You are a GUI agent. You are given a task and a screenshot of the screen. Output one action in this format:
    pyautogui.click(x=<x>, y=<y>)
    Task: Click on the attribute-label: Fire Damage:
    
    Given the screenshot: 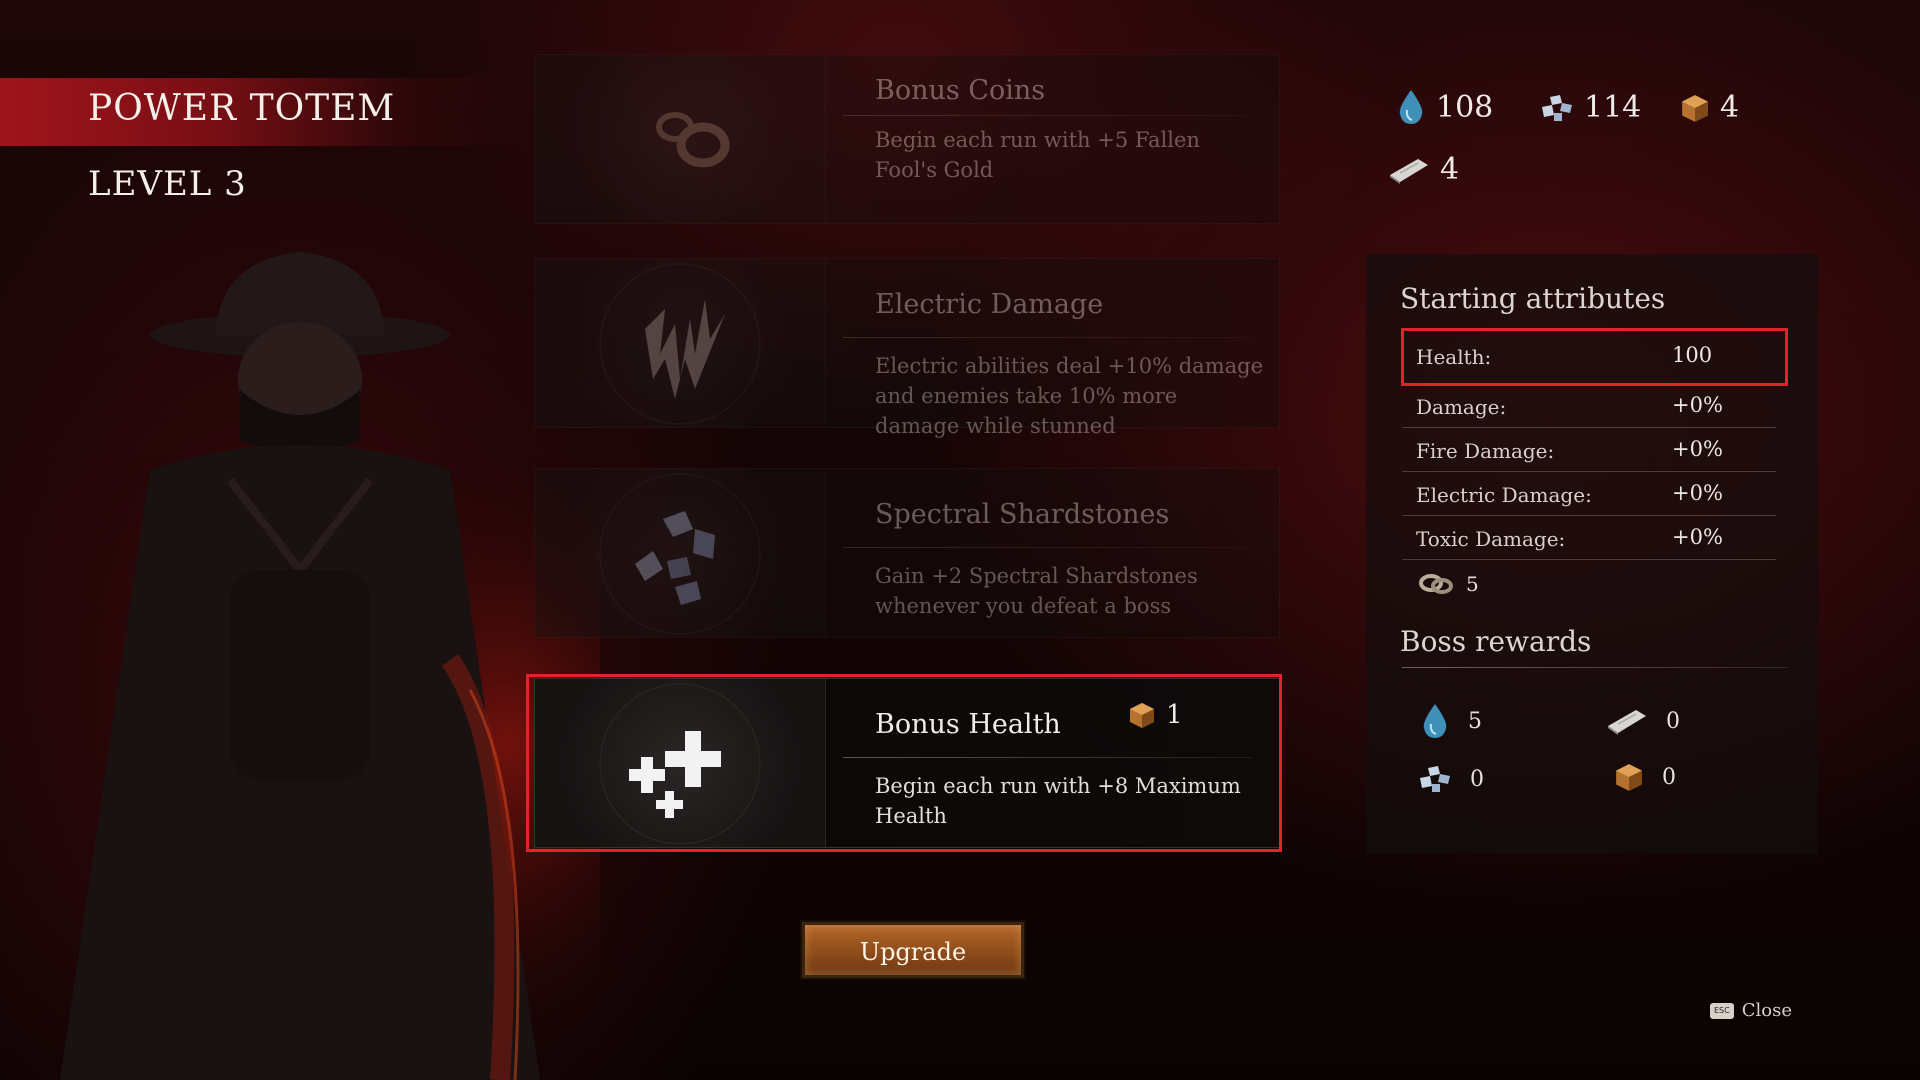 What is the action you would take?
    pyautogui.click(x=1485, y=451)
    